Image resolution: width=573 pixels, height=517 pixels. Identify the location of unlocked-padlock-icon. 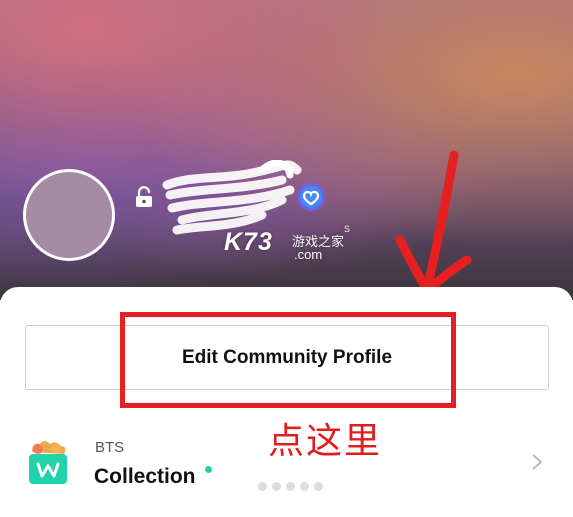
(144, 196).